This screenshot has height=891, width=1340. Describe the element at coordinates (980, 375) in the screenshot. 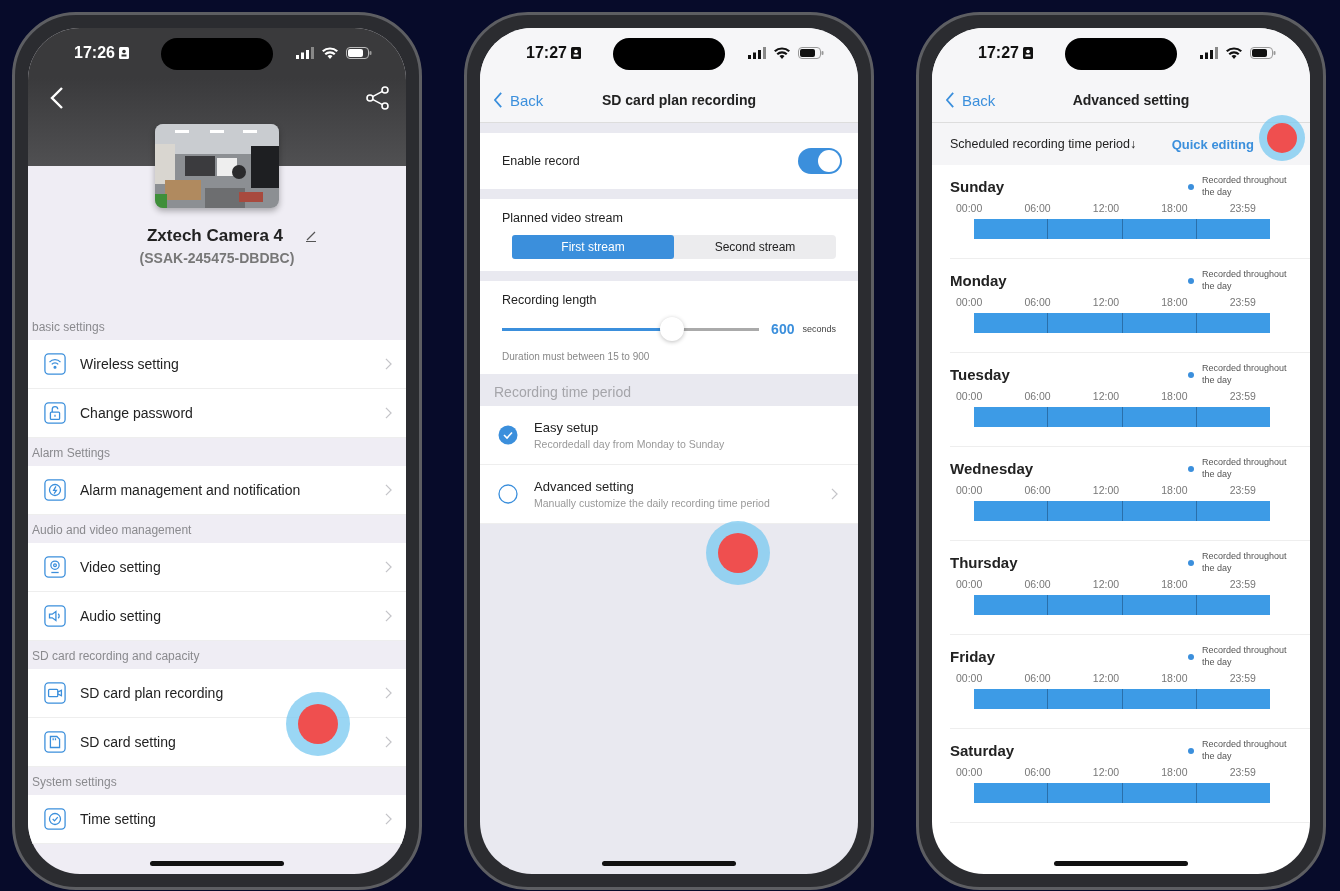

I see `day-name: Tuesday` at that location.